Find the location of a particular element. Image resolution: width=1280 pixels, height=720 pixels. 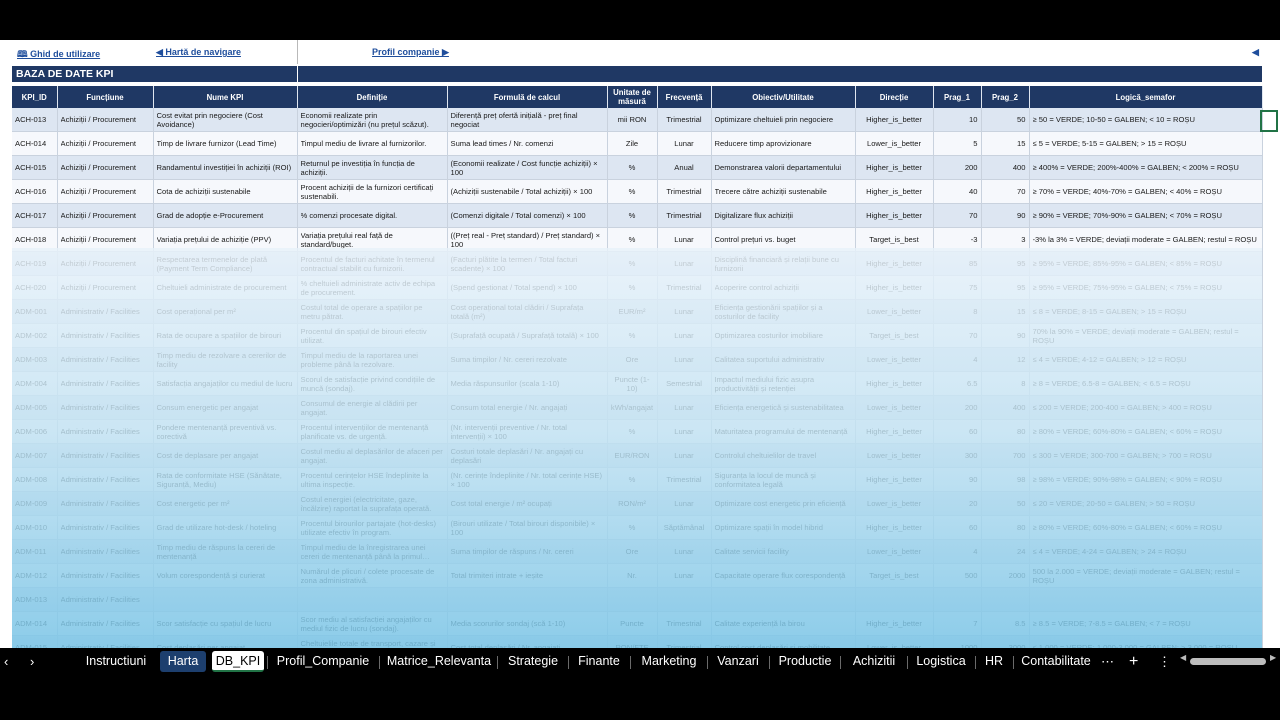

cell-nume-kpi: Volum corespondență și curierat is located at coordinates (225, 575).